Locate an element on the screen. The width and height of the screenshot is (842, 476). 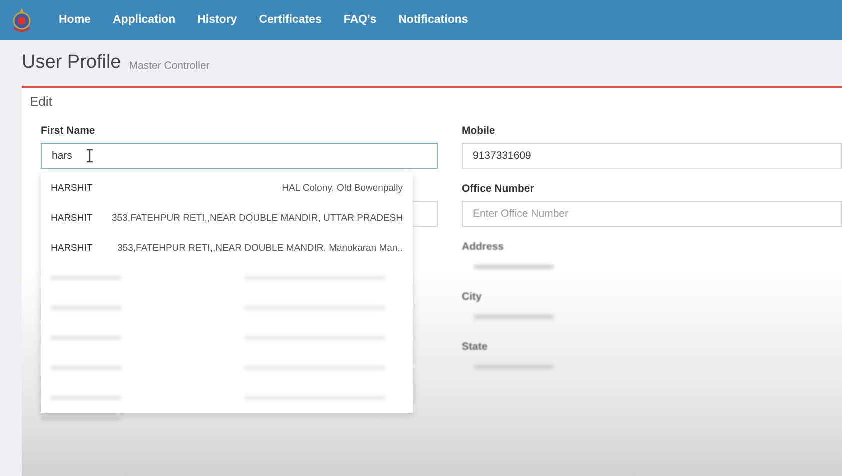
field-label: State is located at coordinates (475, 347).